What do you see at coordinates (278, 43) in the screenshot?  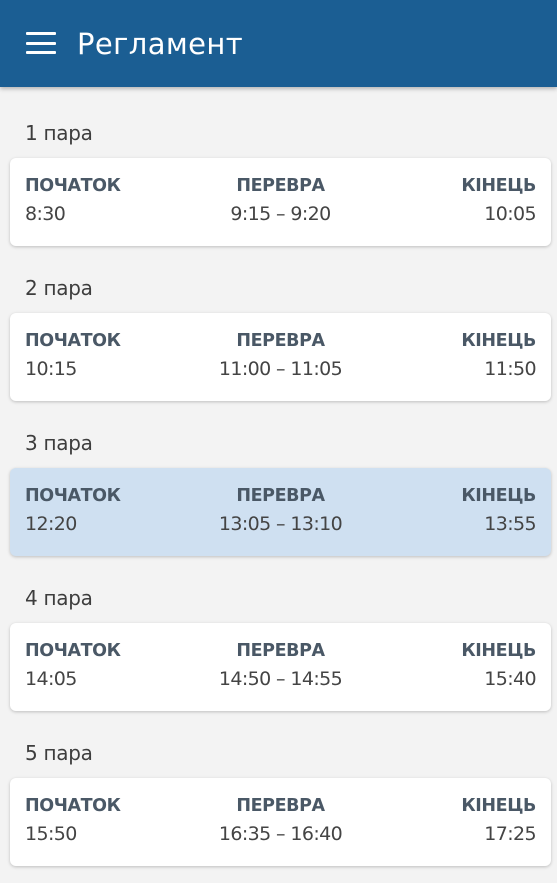 I see `app-bar: Регламент` at bounding box center [278, 43].